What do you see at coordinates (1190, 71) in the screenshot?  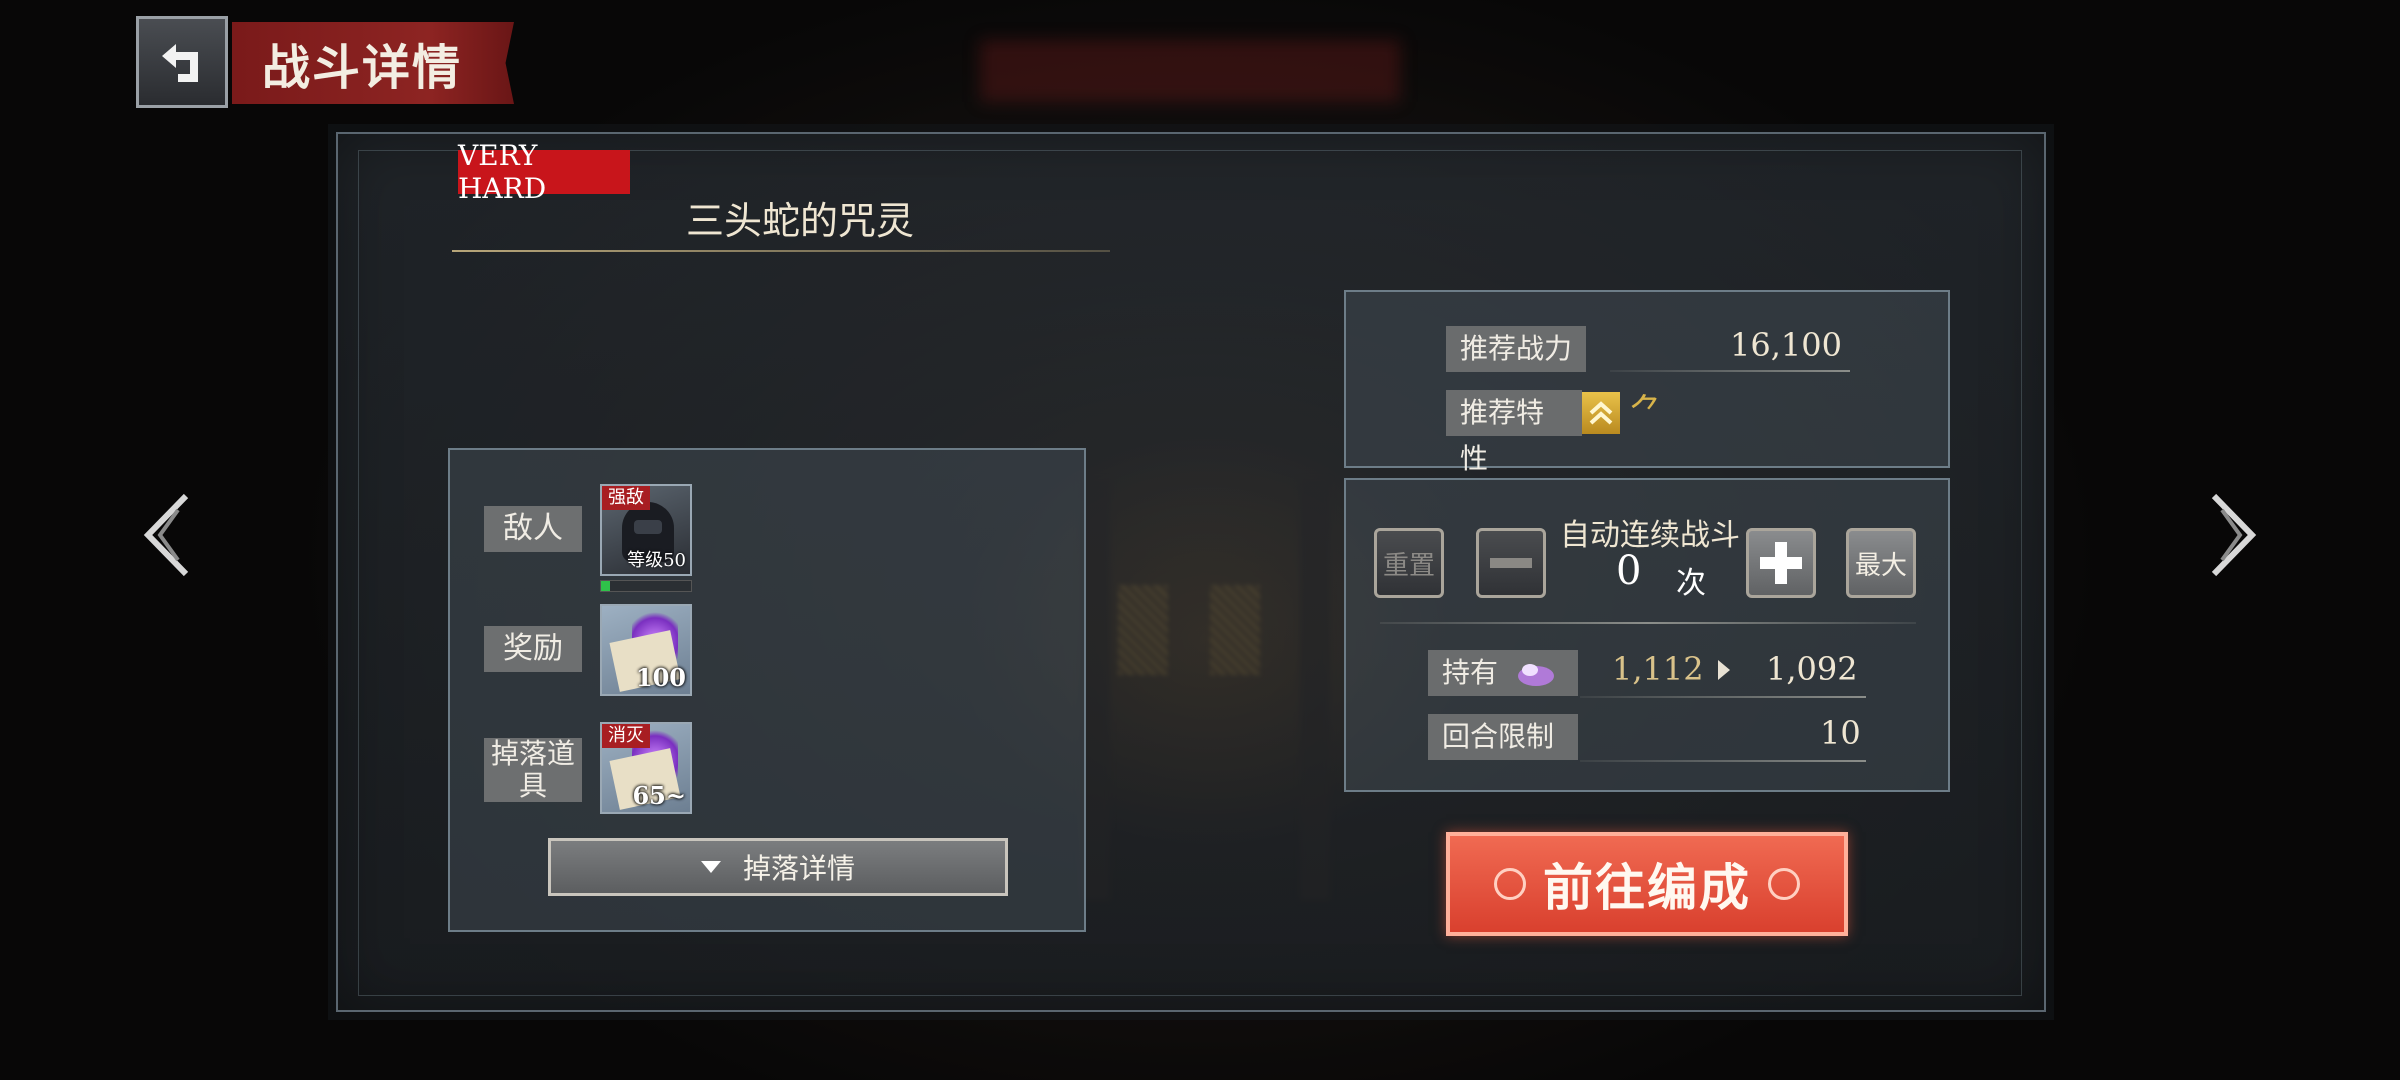 I see `background-blur` at bounding box center [1190, 71].